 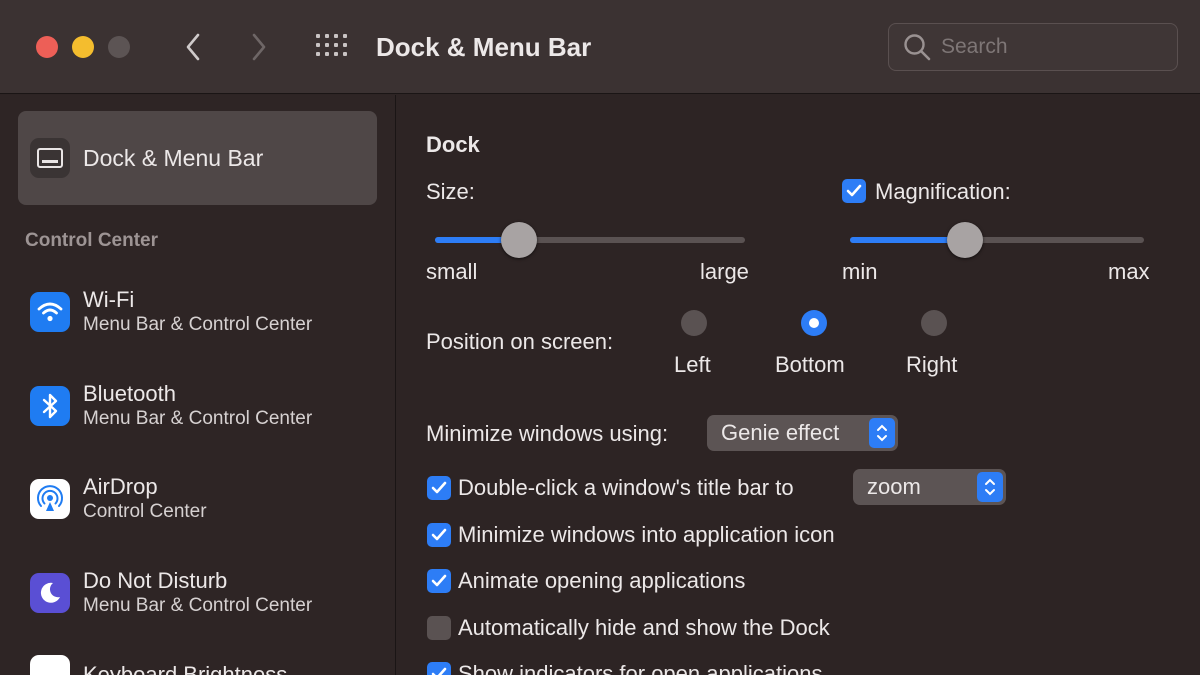 I want to click on animate-opening-checkbox, so click(x=439, y=581).